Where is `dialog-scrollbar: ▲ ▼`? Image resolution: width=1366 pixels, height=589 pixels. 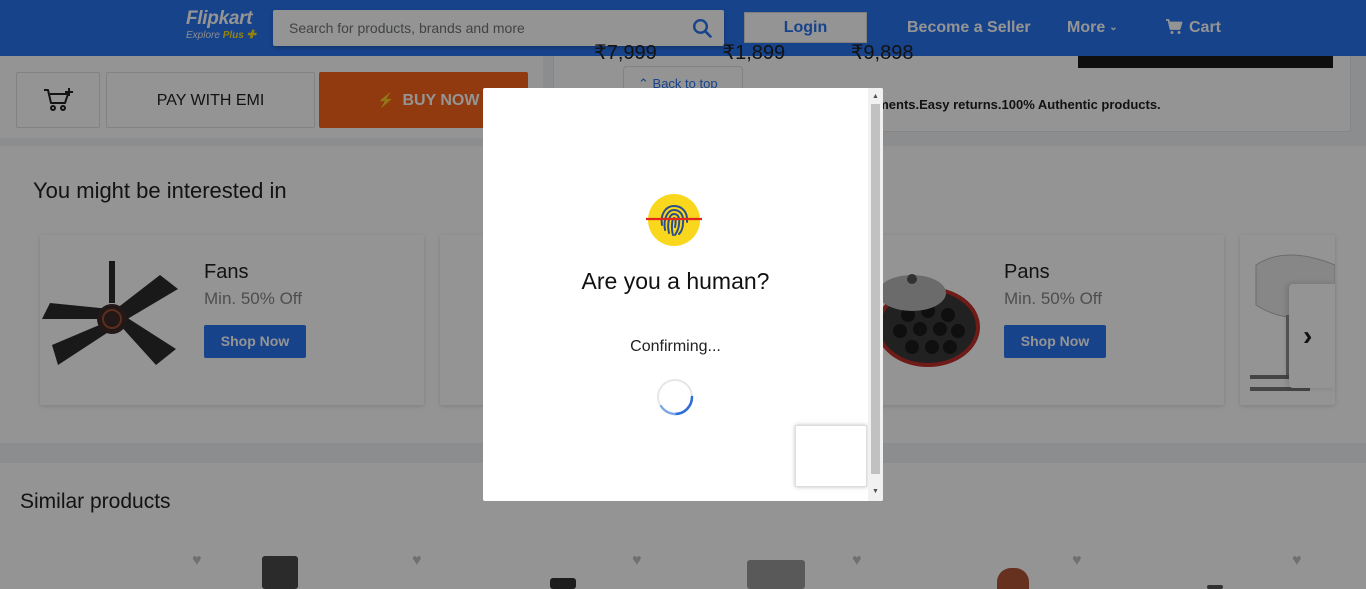 dialog-scrollbar: ▲ ▼ is located at coordinates (875, 294).